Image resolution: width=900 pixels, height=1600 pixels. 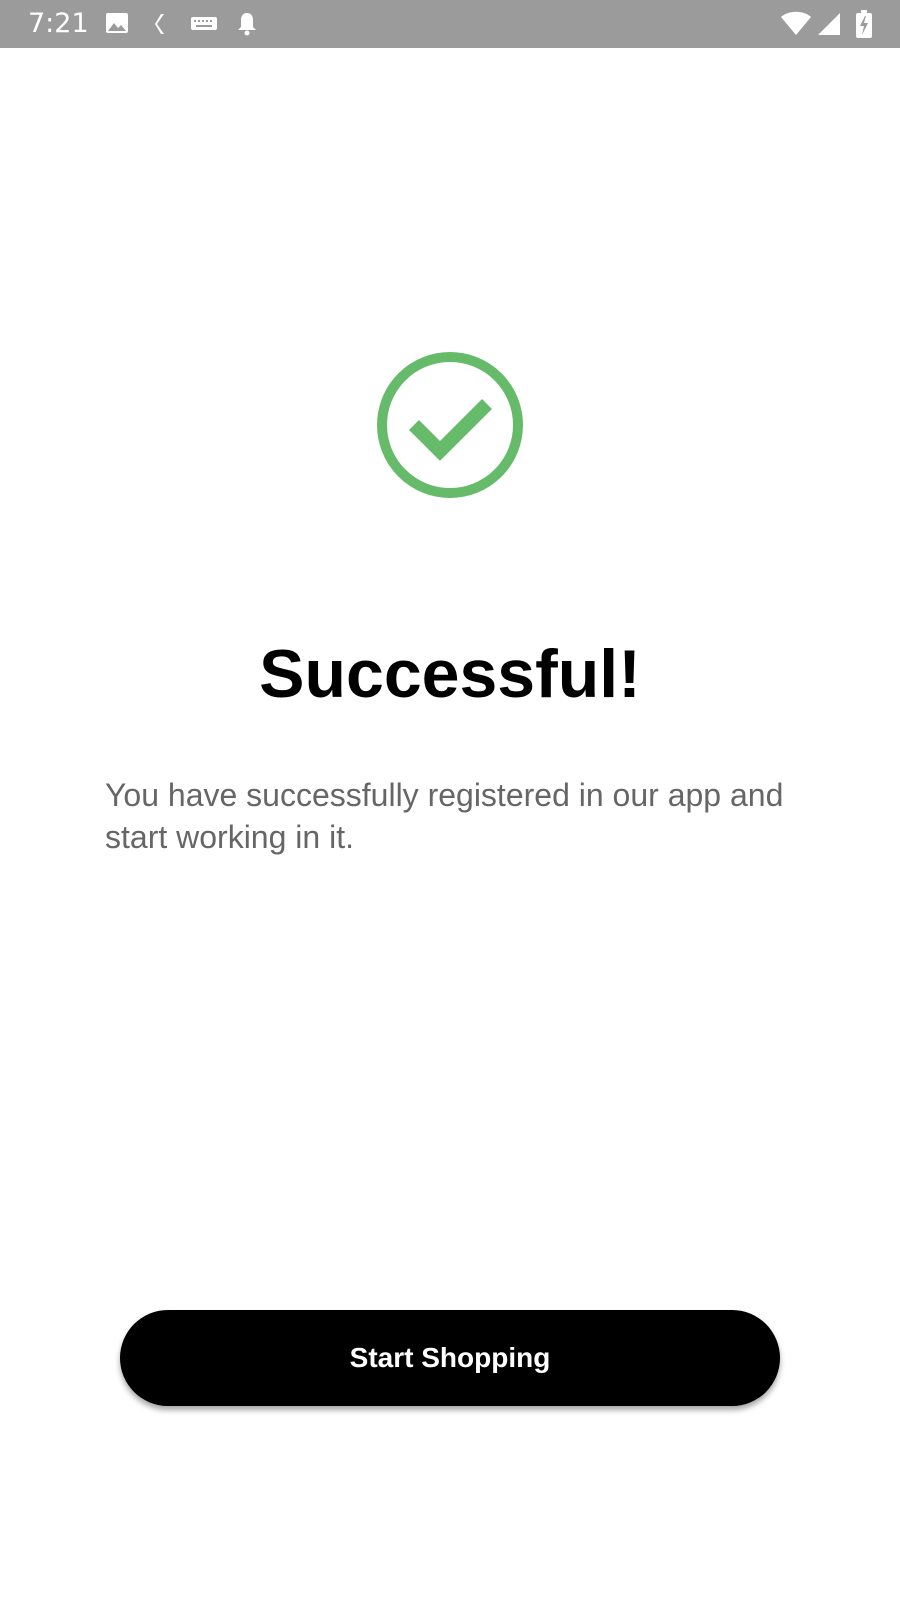 What do you see at coordinates (450, 673) in the screenshot?
I see `success-title: Successful!` at bounding box center [450, 673].